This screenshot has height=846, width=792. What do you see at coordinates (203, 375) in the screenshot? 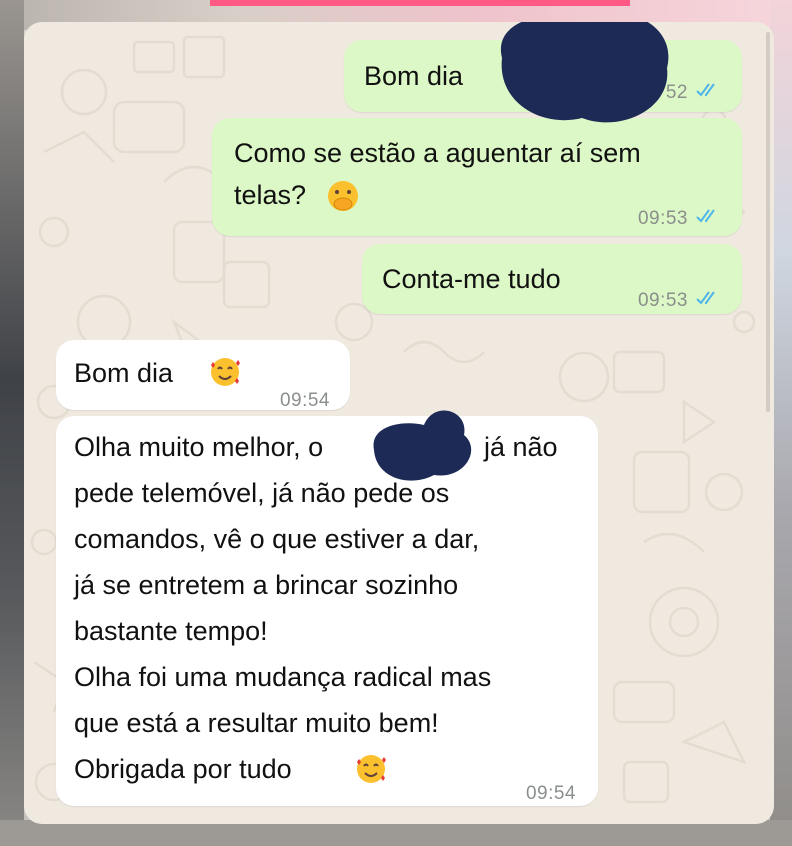
I see `message-bubble-incoming: Bom dia 09:54` at bounding box center [203, 375].